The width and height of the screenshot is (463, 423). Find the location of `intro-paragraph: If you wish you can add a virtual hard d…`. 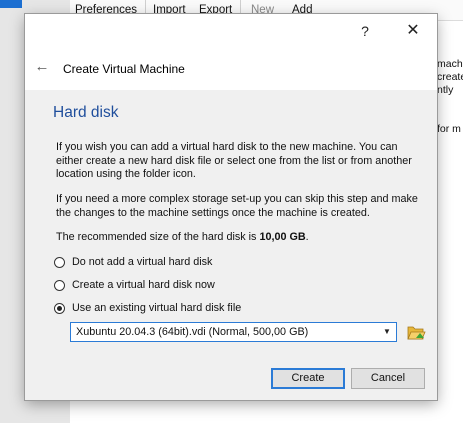

intro-paragraph: If you wish you can add a virtual hard d… is located at coordinates (234, 160).